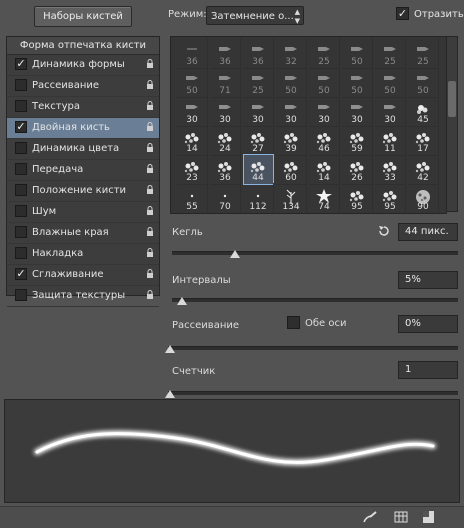  Describe the element at coordinates (192, 198) in the screenshot. I see `brush-tip-cell: 55` at that location.